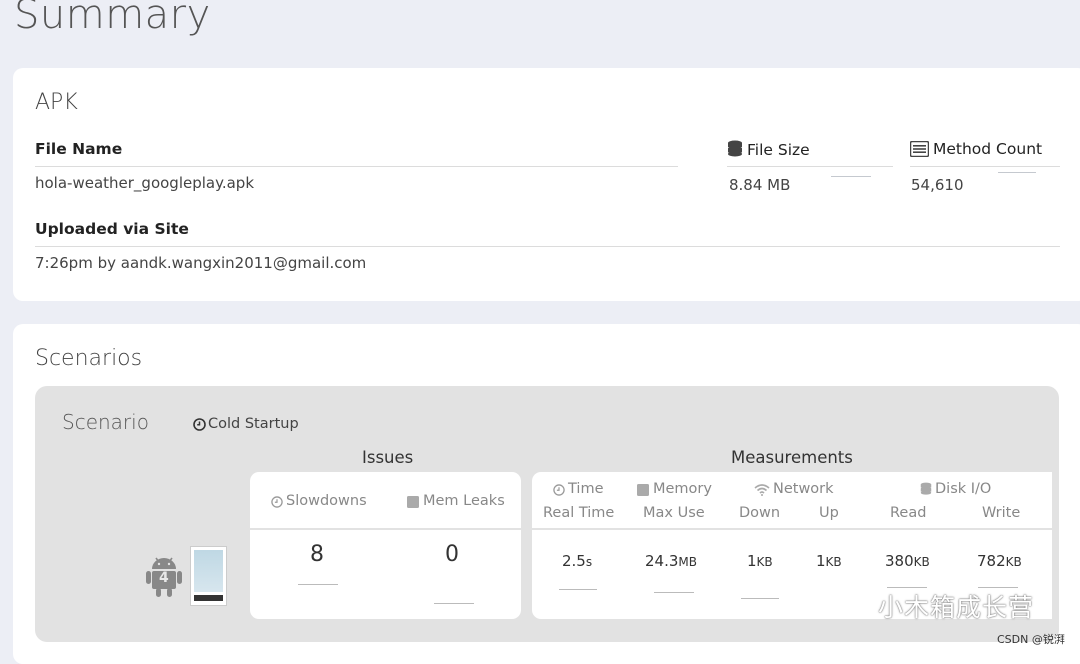 Image resolution: width=1080 pixels, height=664 pixels. Describe the element at coordinates (145, 183) in the screenshot. I see `file-name-value: hola-weather_googleplay.apk` at that location.